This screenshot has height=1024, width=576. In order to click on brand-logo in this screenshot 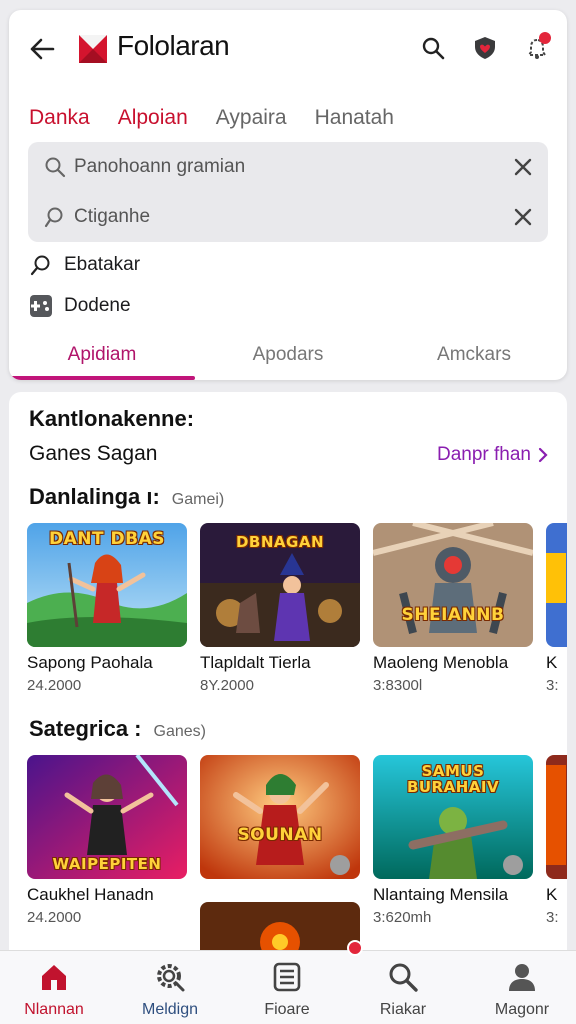, I will do `click(93, 49)`.